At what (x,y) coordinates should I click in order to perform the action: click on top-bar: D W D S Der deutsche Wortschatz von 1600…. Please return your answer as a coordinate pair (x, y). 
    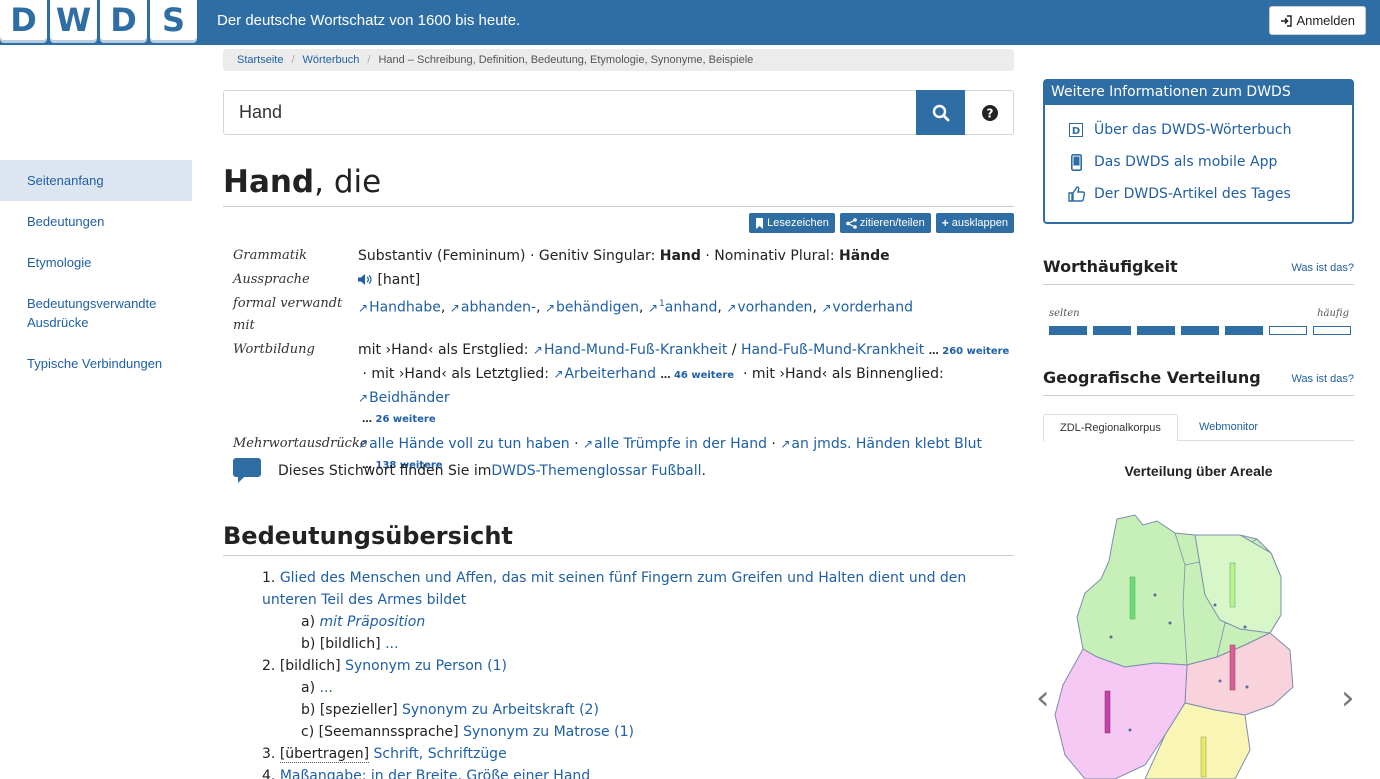
    Looking at the image, I should click on (690, 22).